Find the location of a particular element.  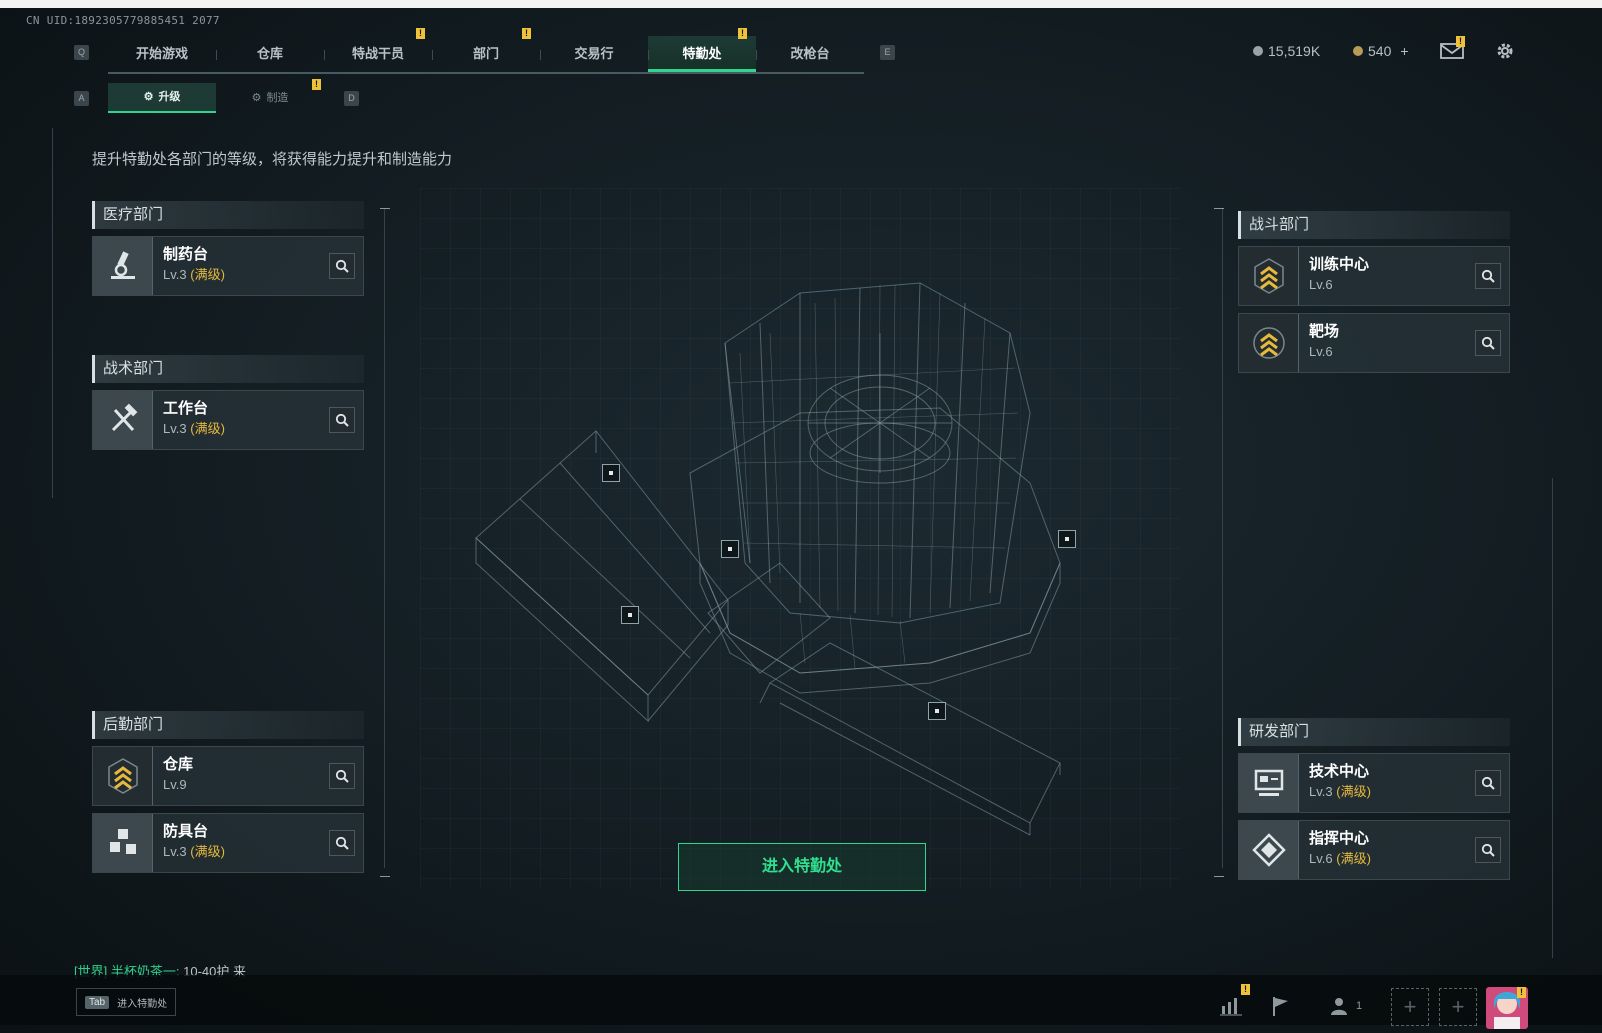

dept-combat: 战斗部门 训练中心 Lv.6 靶场 Lv.6 is located at coordinates (1374, 288).